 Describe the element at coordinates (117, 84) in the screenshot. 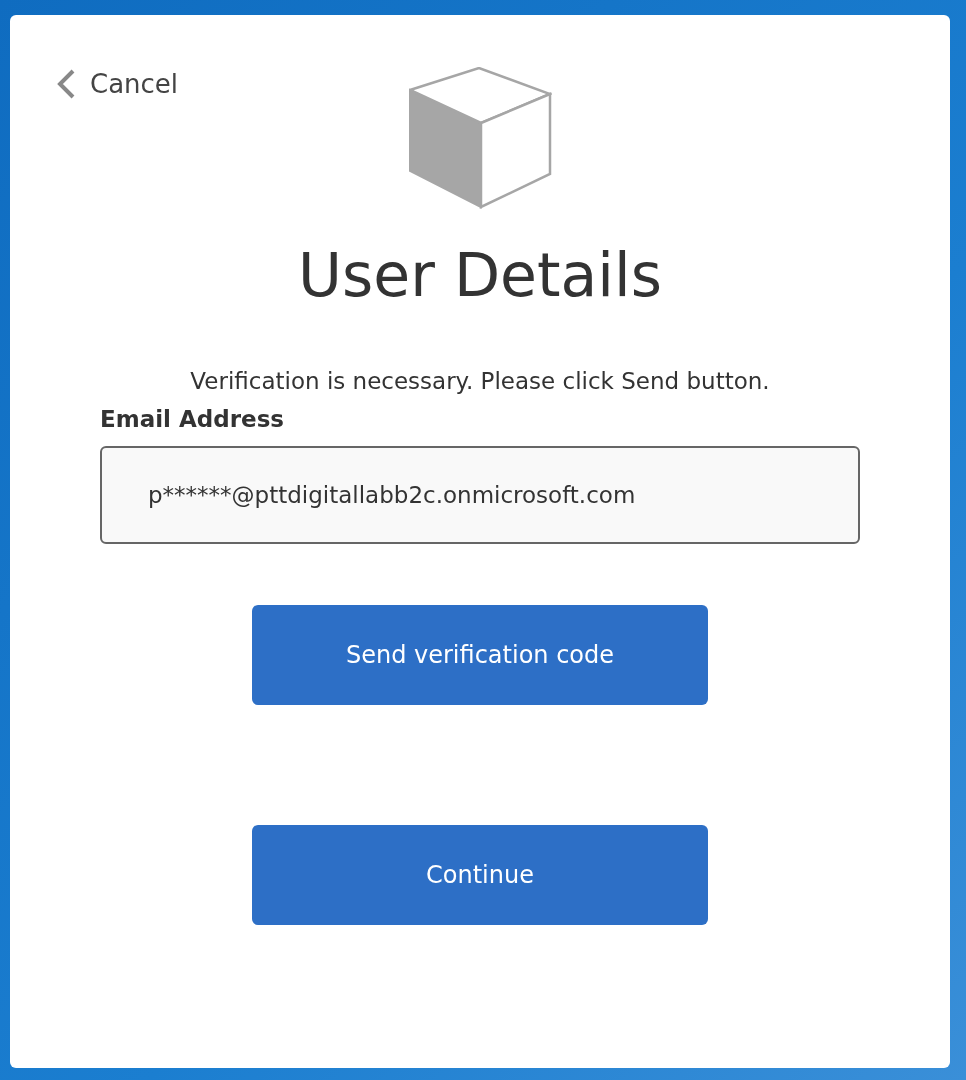

I see `cancel-link: Cancel` at that location.